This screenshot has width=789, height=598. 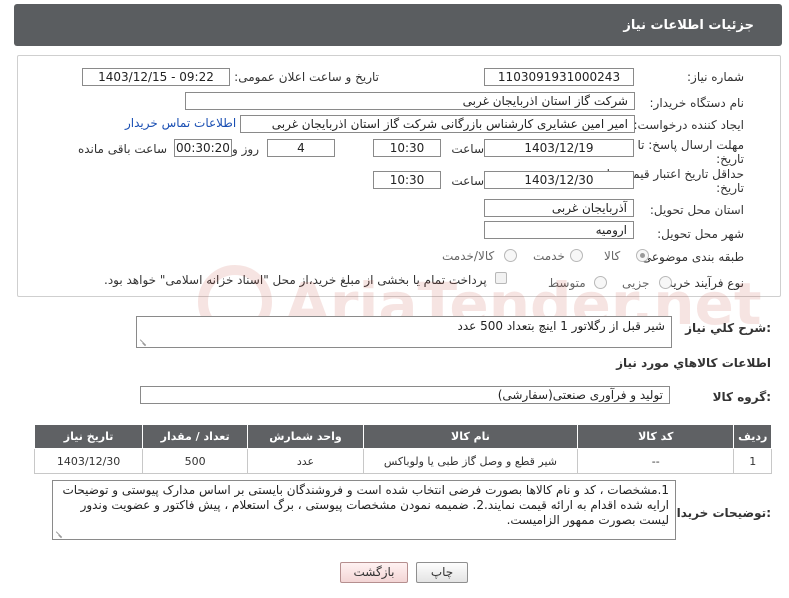 I want to click on price-validity-time-field: 10:30, so click(x=407, y=180).